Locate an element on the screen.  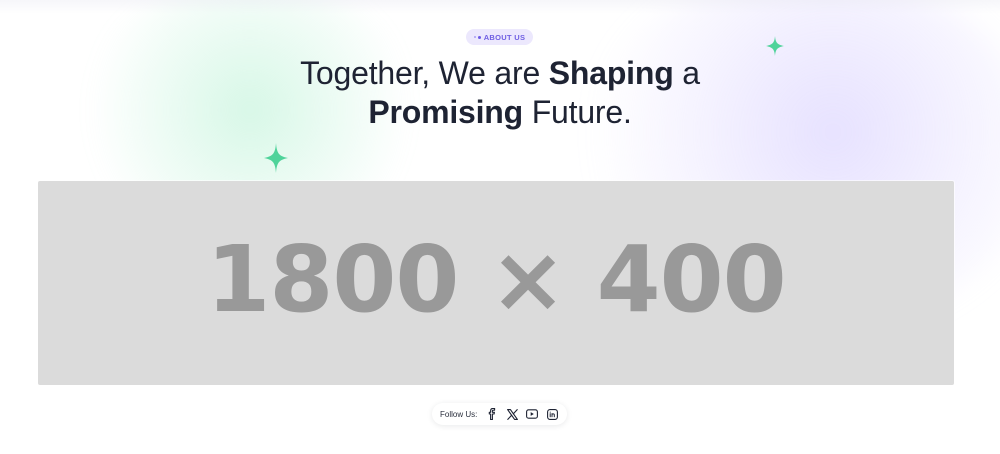
dots-icon is located at coordinates (477, 37).